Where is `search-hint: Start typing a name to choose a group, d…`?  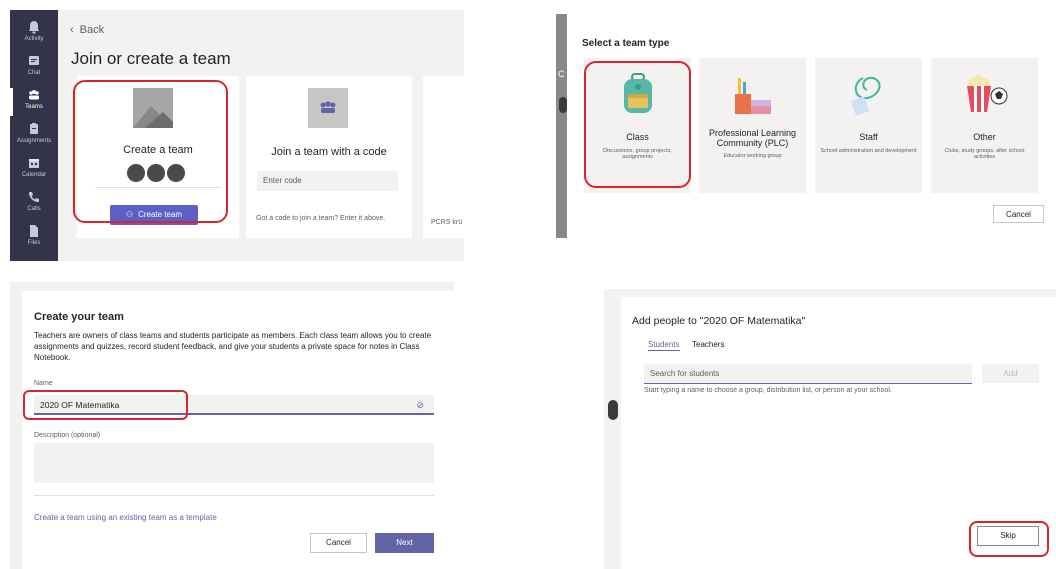
search-hint: Start typing a name to choose a group, d… is located at coordinates (768, 390).